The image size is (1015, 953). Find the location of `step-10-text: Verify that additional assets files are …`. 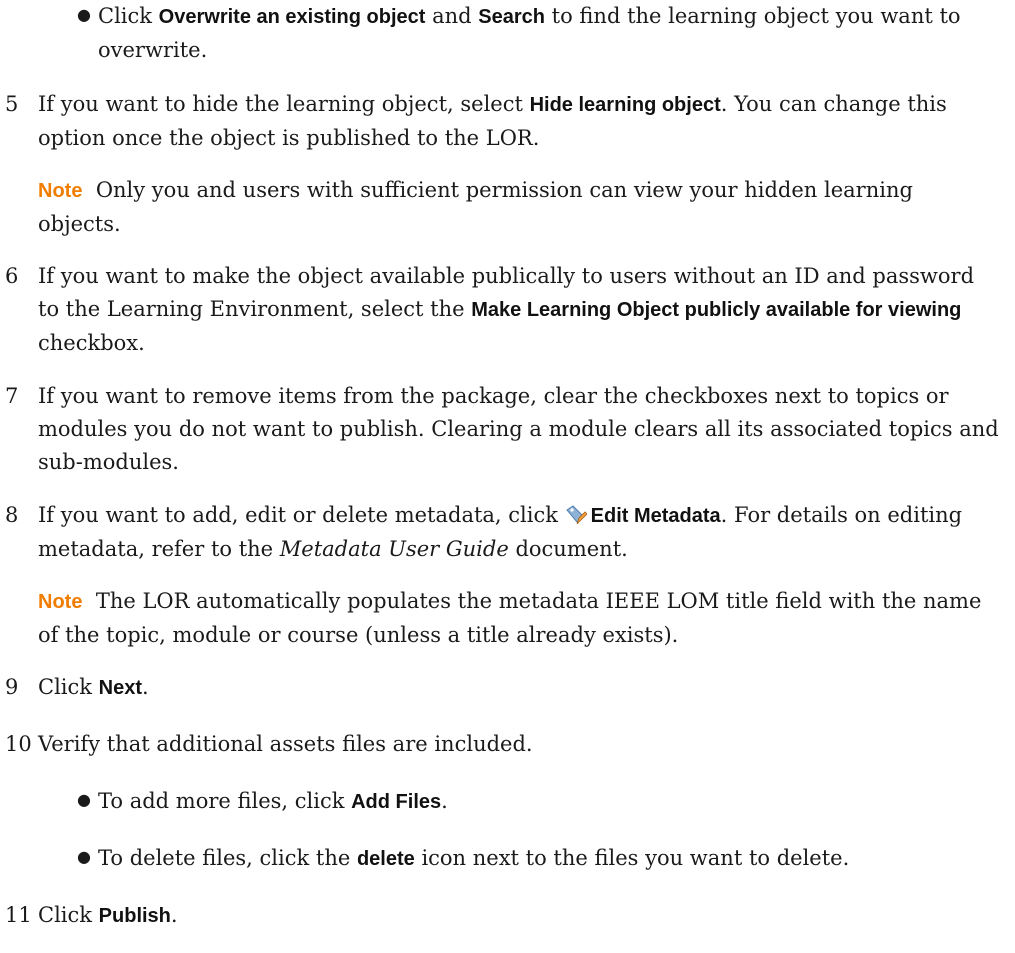

step-10-text: Verify that additional assets files are … is located at coordinates (285, 744).